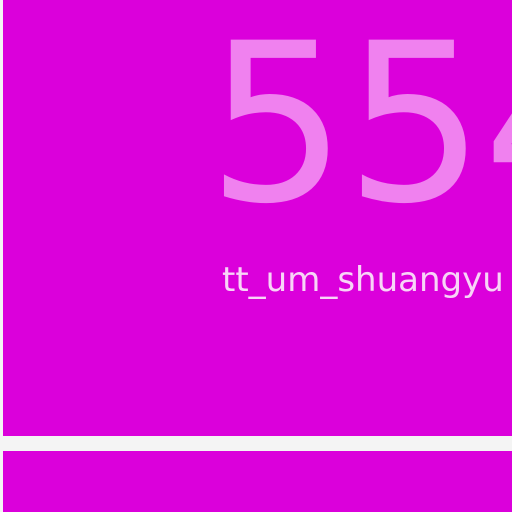 The width and height of the screenshot is (512, 512). I want to click on next-project-tile, so click(257, 481).